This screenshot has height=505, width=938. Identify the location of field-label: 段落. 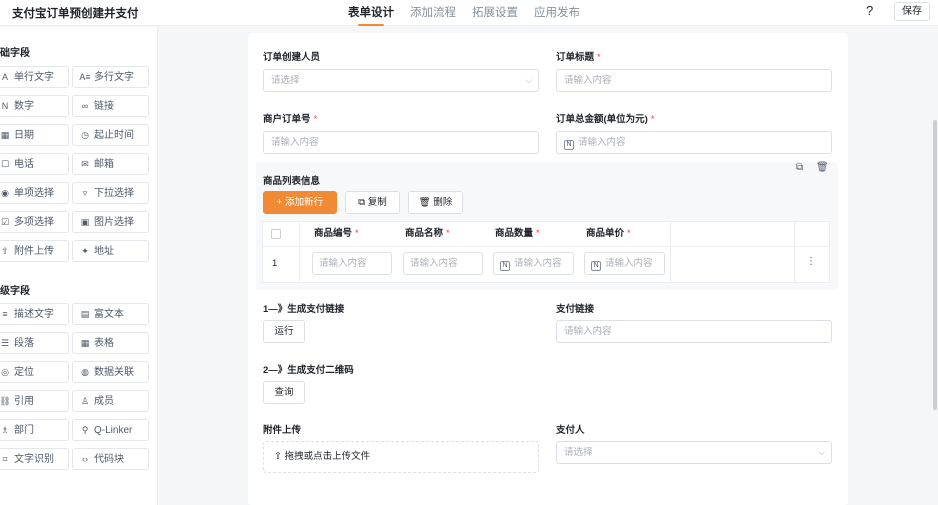
(24, 343).